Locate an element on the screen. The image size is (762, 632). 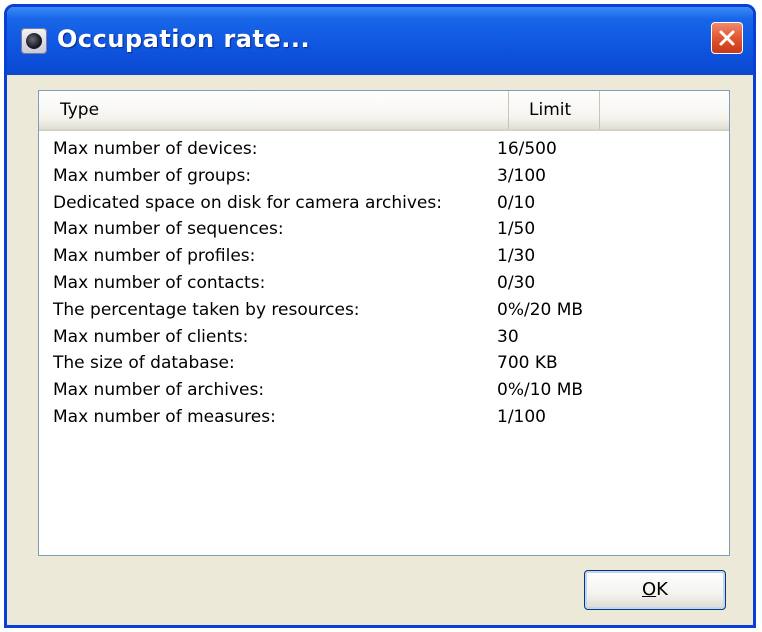
list-item: Max number of profiles: 1/30 is located at coordinates (384, 256).